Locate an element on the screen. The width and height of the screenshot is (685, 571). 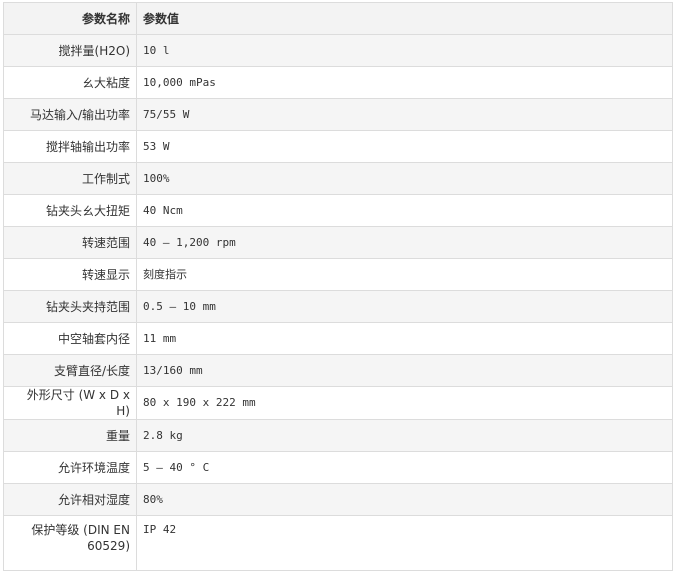
param-name: 支臂直径/长度 is located at coordinates (70, 370).